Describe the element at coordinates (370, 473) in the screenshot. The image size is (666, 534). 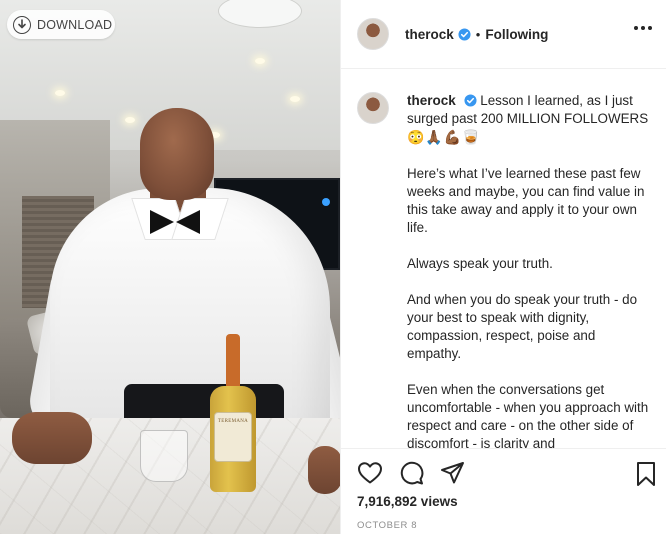
I see `heart-icon` at that location.